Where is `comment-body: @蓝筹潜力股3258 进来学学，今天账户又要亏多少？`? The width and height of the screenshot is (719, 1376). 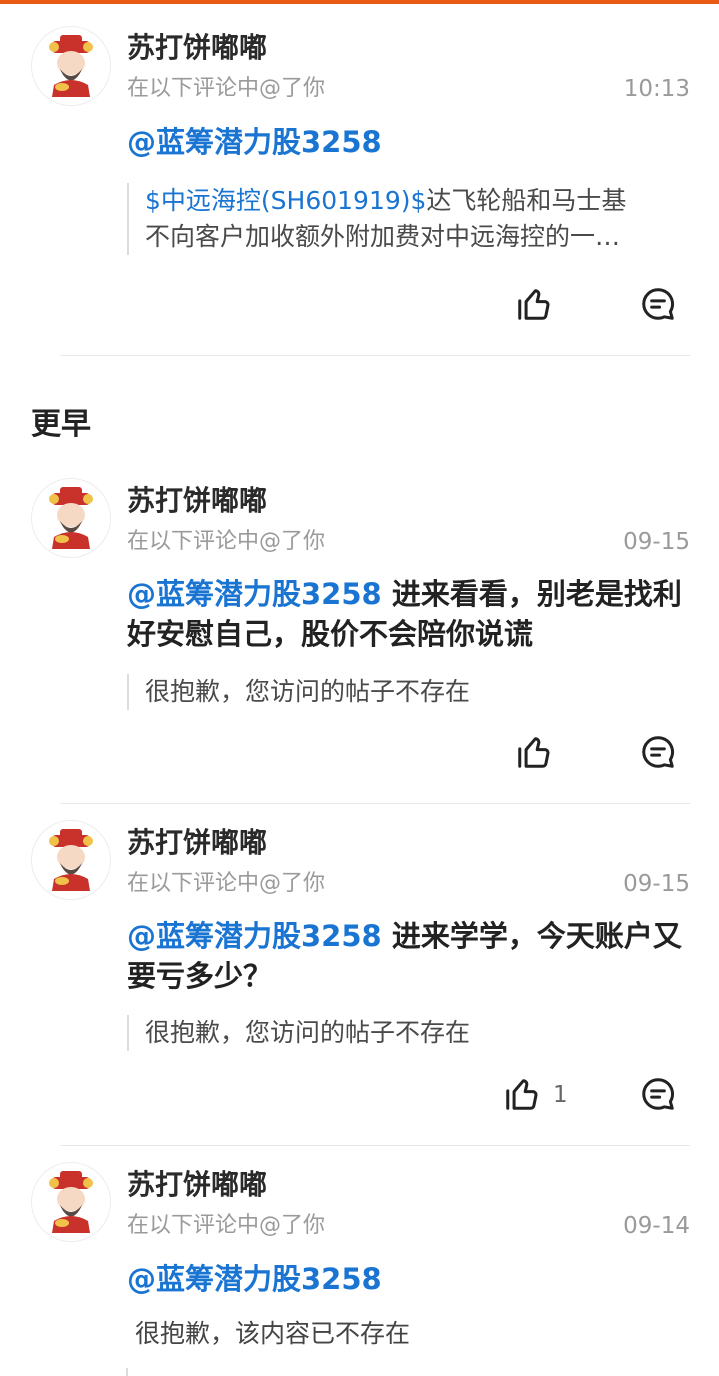
comment-body: @蓝筹潜力股3258 进来学学，今天账户又要亏多少？ is located at coordinates (409, 956).